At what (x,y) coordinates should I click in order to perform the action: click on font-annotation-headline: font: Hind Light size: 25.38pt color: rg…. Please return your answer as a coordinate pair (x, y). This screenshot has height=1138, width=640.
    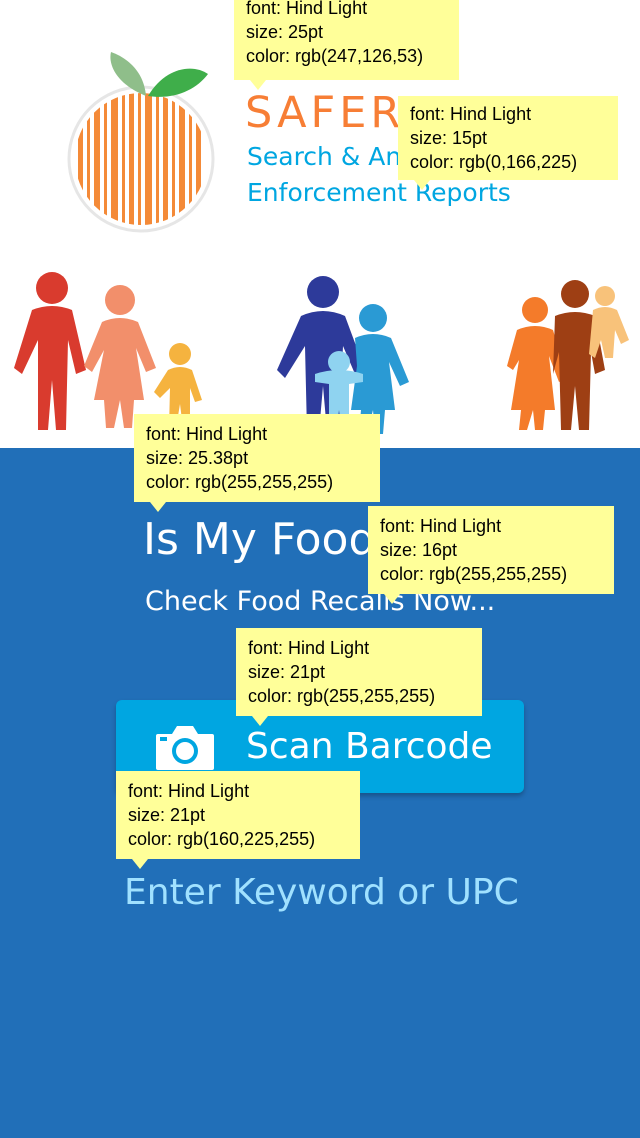
    Looking at the image, I should click on (257, 463).